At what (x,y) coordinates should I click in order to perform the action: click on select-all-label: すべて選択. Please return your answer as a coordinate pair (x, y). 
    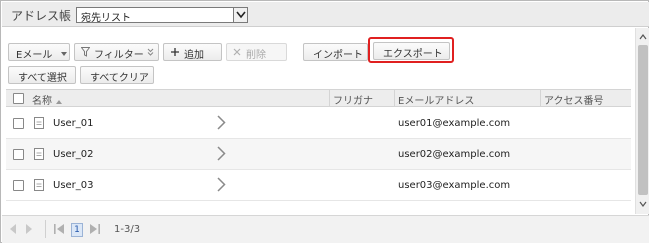
    Looking at the image, I should click on (42, 78).